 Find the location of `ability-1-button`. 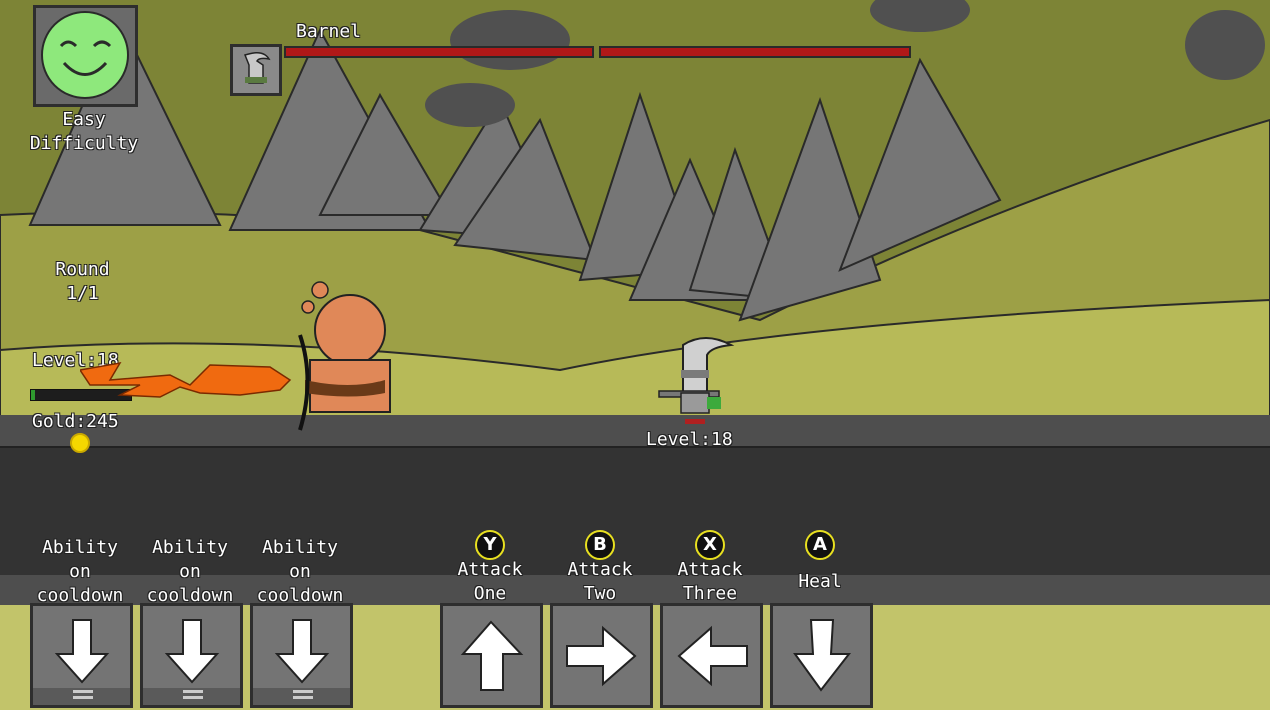

ability-1-button is located at coordinates (81, 655).